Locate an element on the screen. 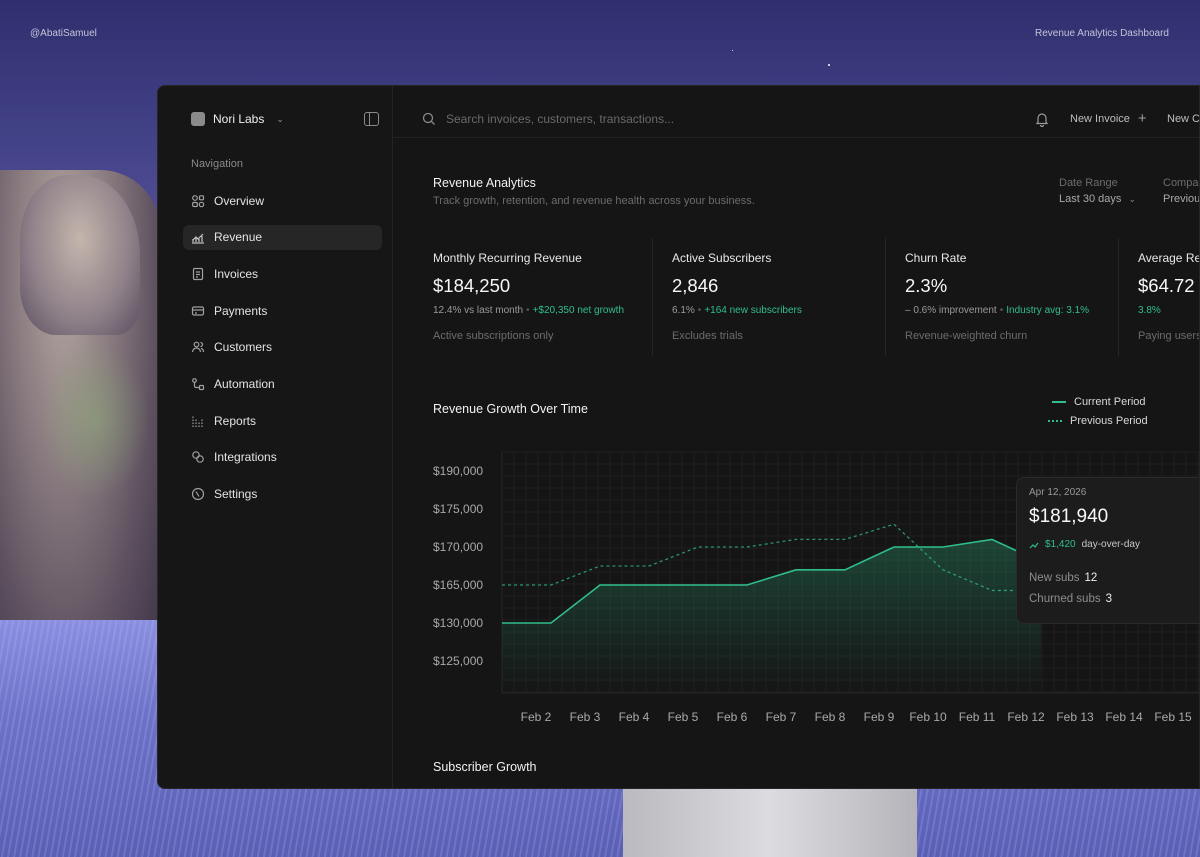  org-switcher: Nori Labs ⌄ is located at coordinates (237, 119).